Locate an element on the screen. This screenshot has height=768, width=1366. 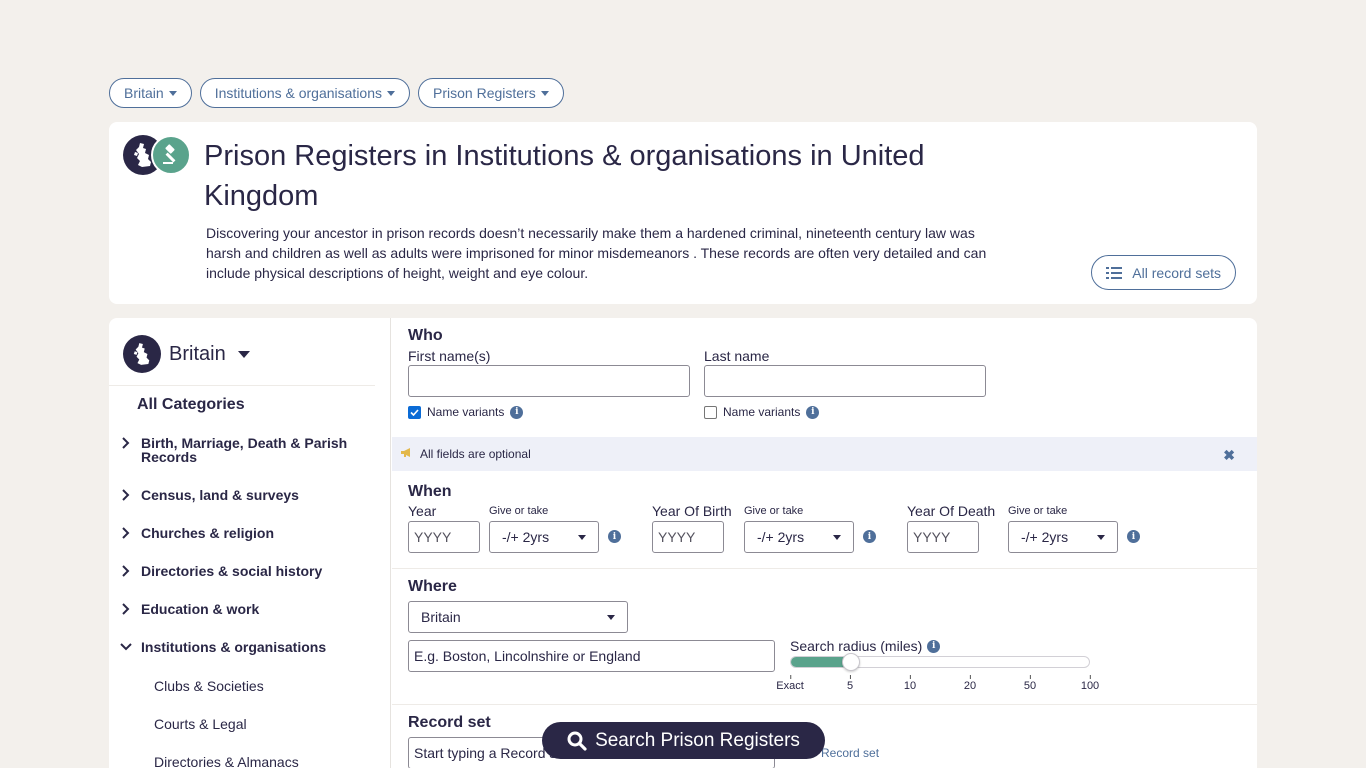
sidebar-item-directories: Directories & social history is located at coordinates (244, 571).